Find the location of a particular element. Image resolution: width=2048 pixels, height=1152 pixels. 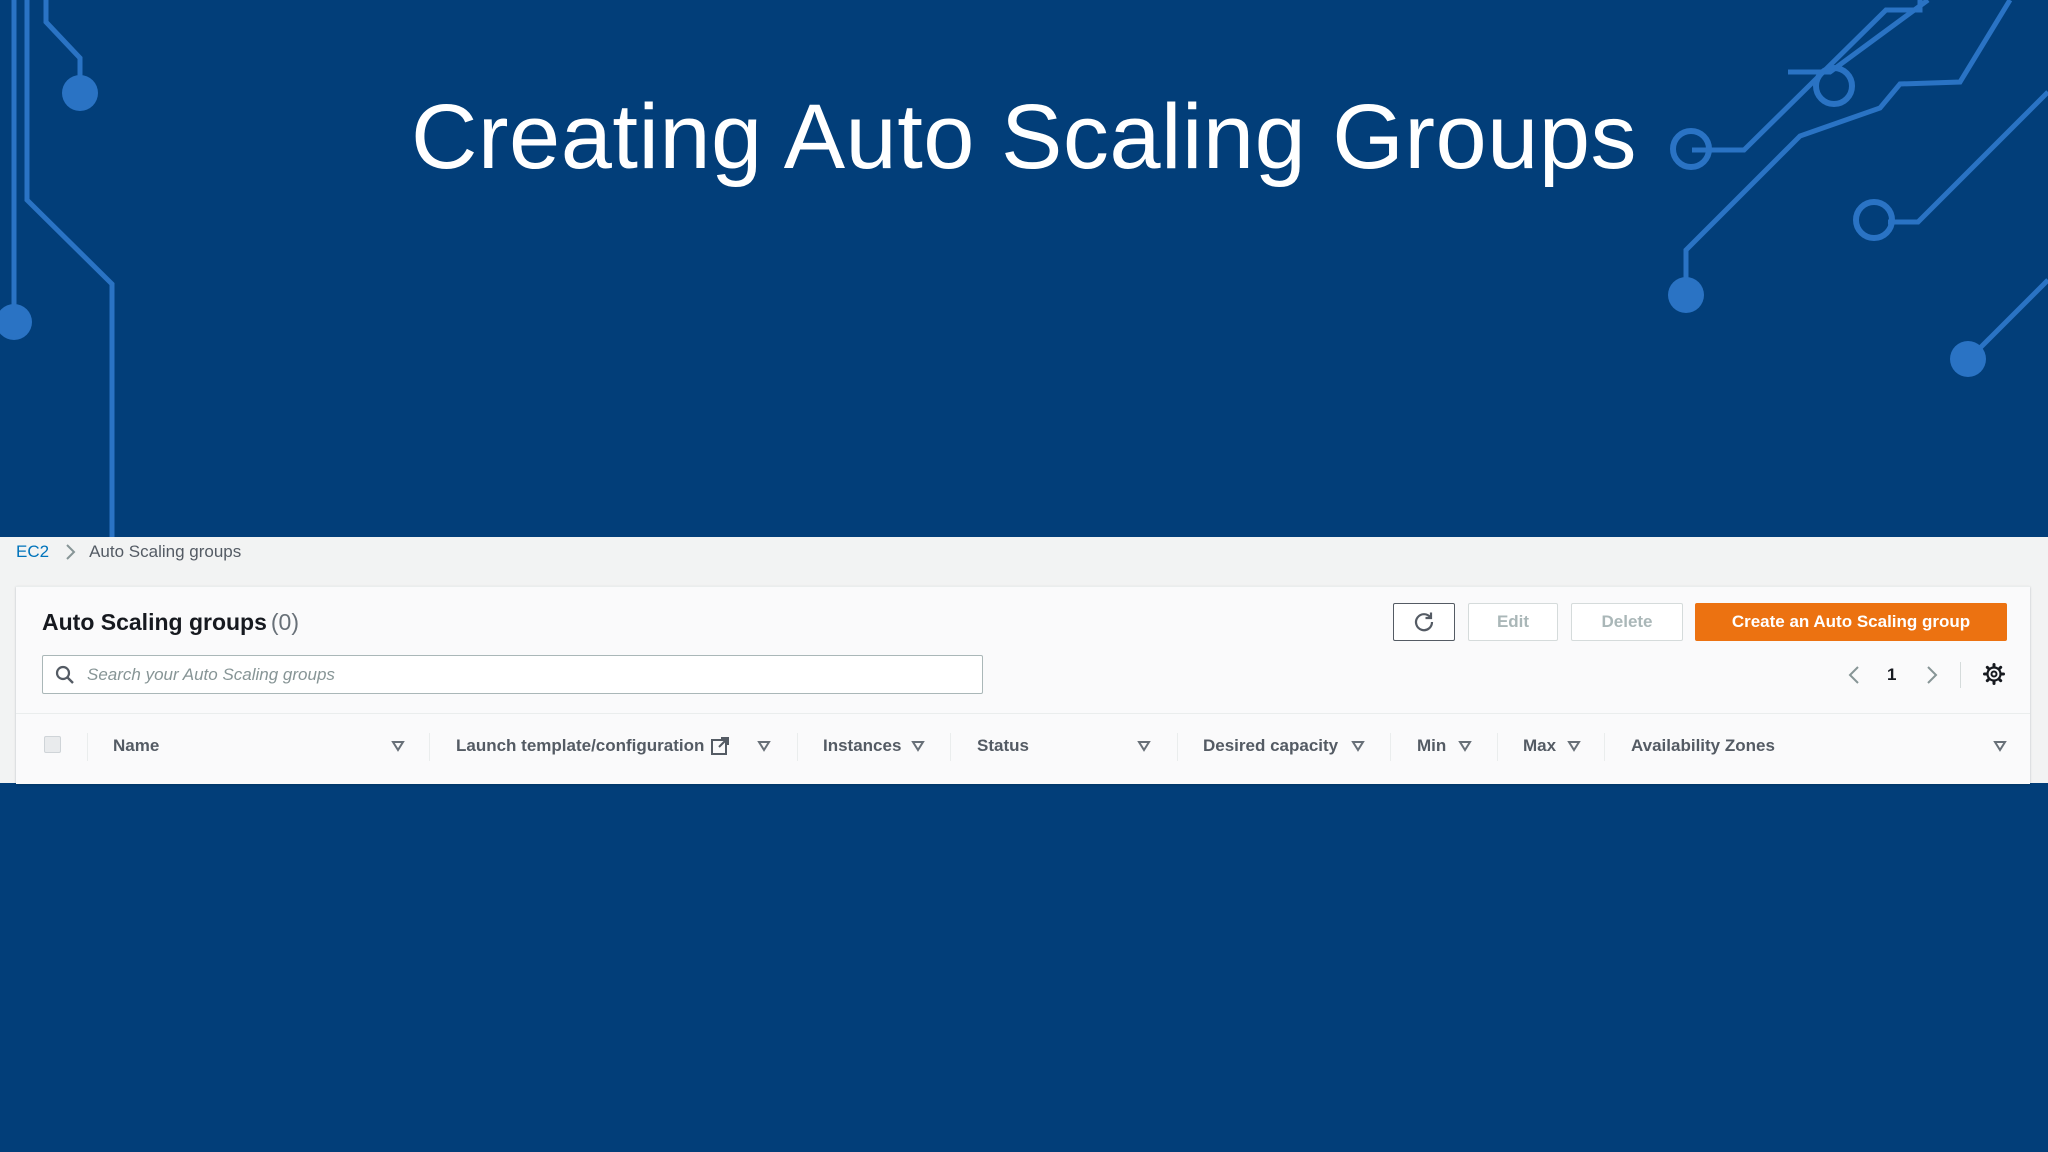

page-number: 1 is located at coordinates (1891, 675).